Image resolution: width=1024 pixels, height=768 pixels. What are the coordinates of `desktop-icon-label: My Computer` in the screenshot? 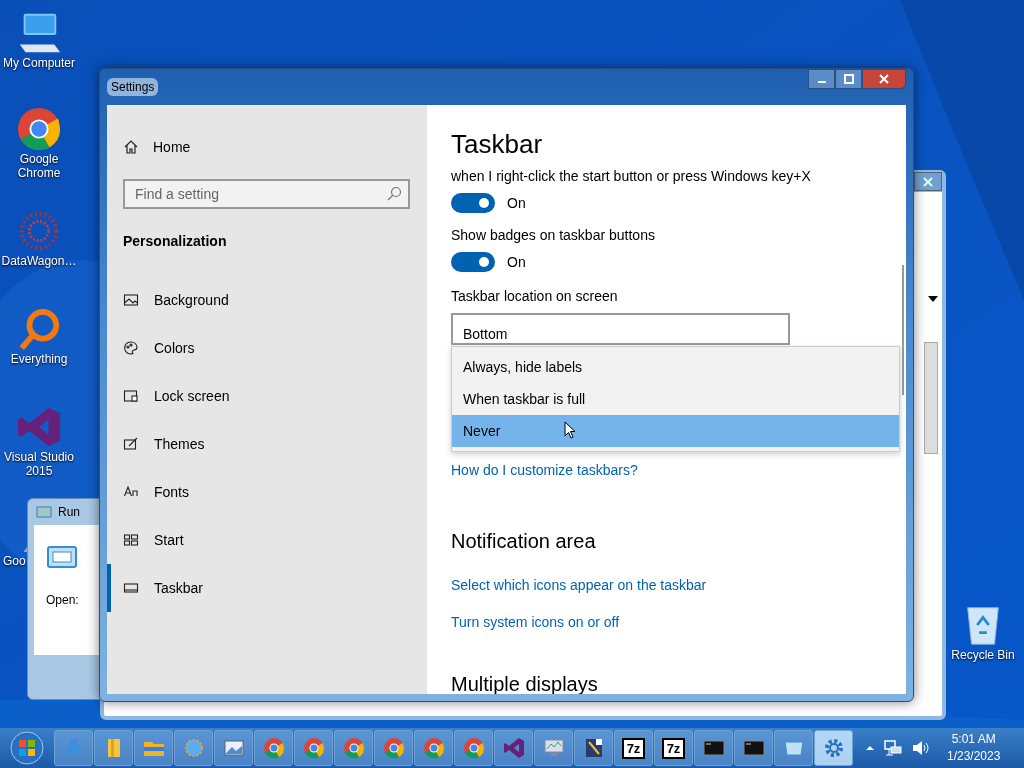 It's located at (39, 63).